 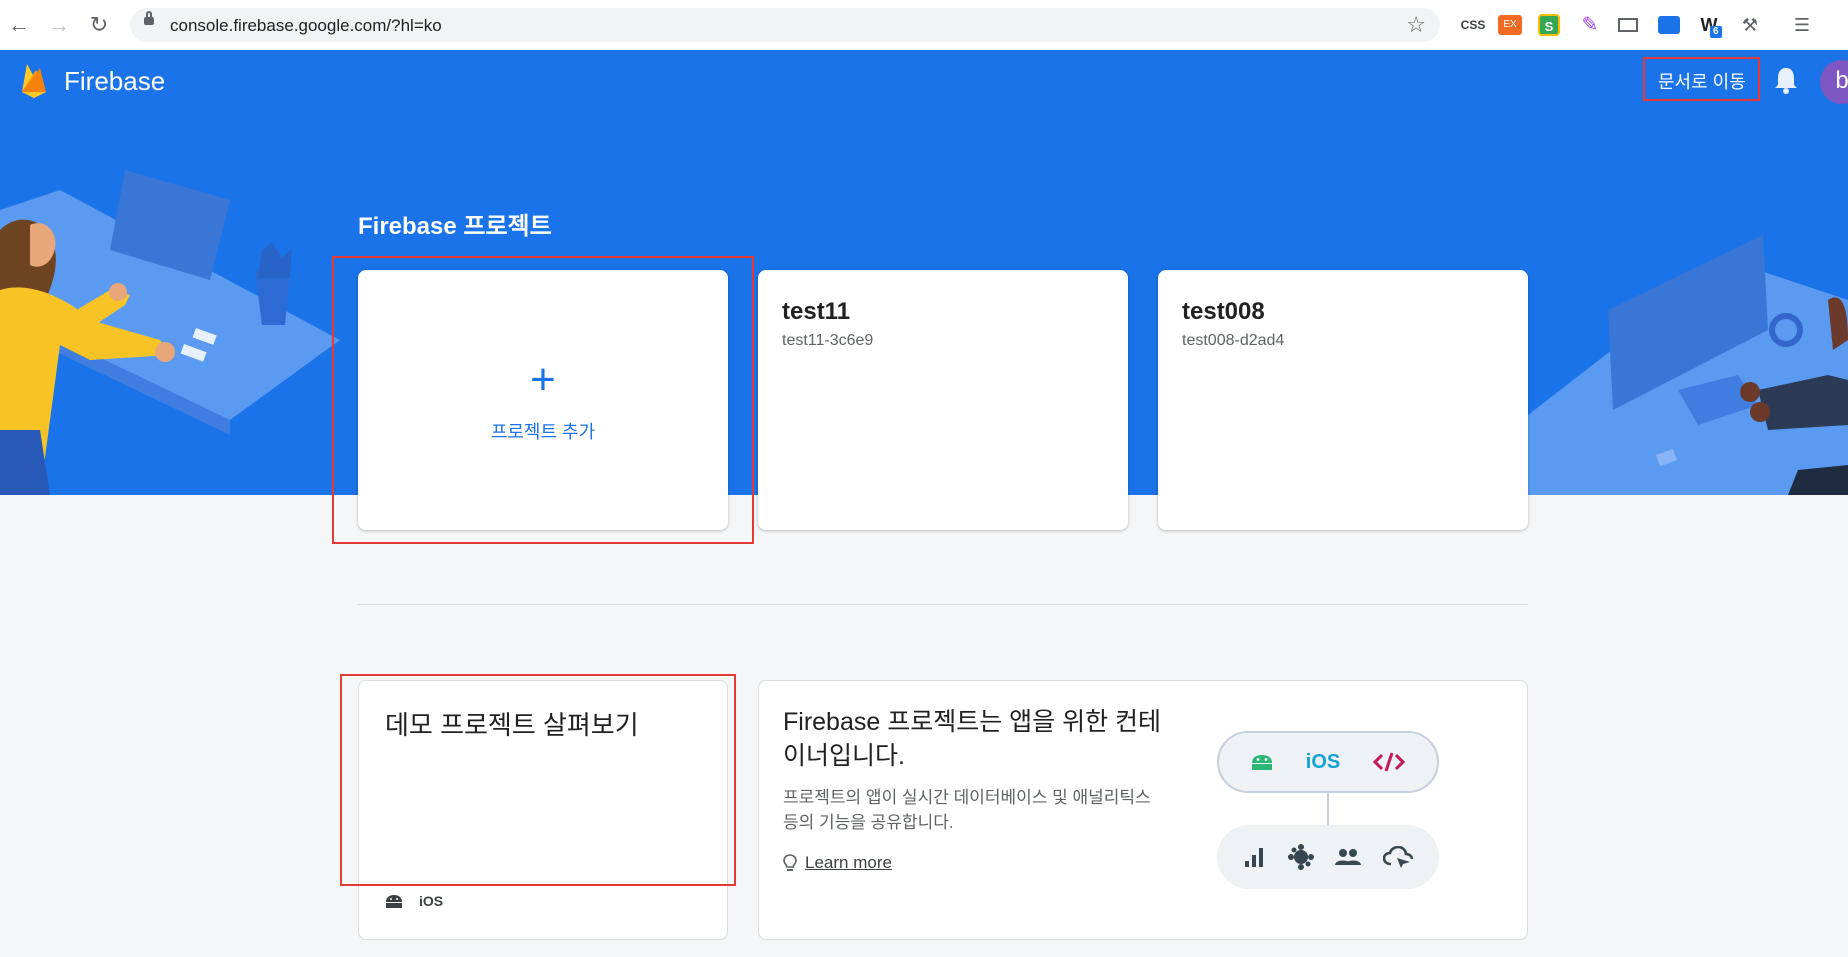 What do you see at coordinates (1388, 762) in the screenshot?
I see `web-code-icon` at bounding box center [1388, 762].